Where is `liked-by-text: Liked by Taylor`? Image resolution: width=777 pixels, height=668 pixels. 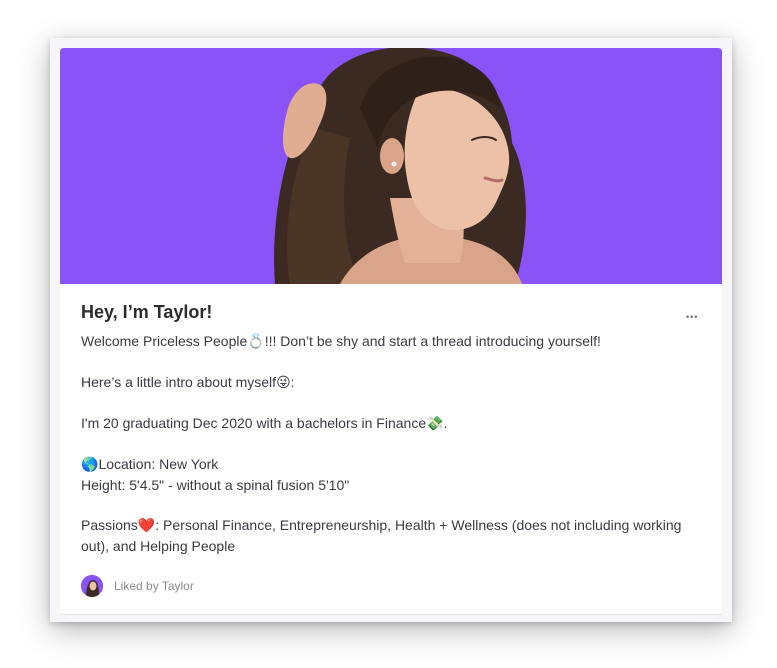
liked-by-text: Liked by Taylor is located at coordinates (154, 586).